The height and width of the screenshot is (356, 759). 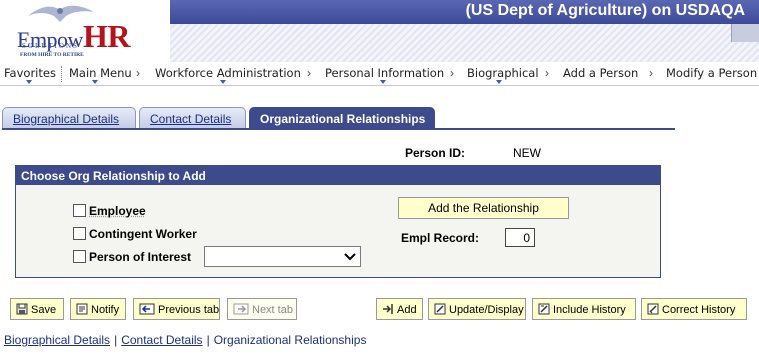 I want to click on contingent-worker-label: Contingent Worker, so click(x=143, y=234).